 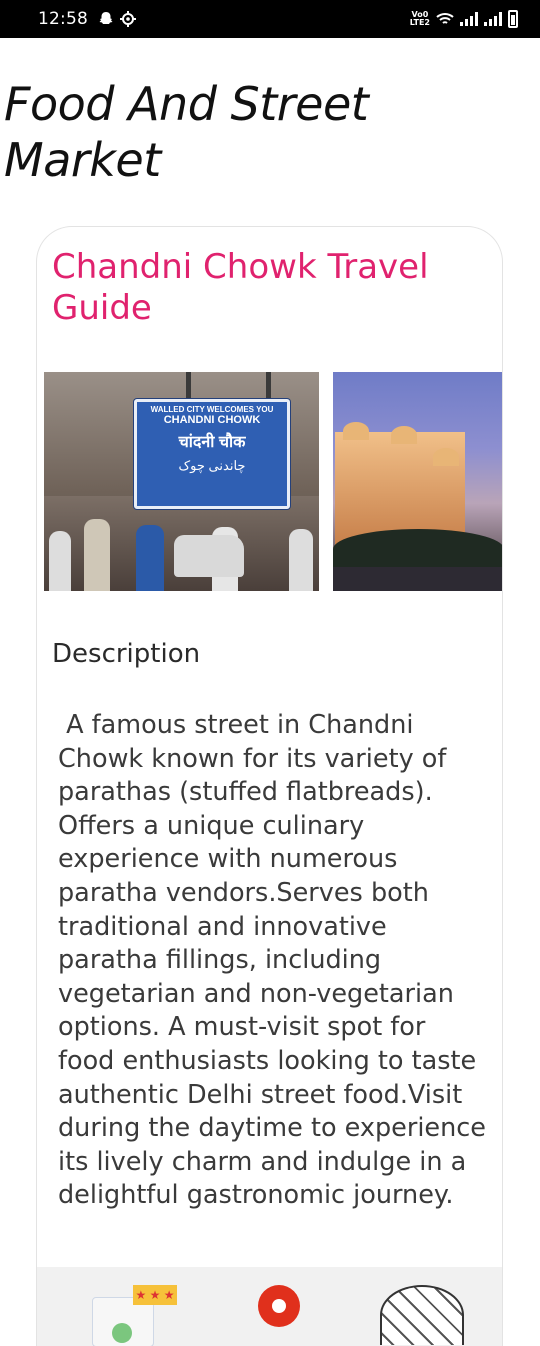 I want to click on battery-icon, so click(x=513, y=19).